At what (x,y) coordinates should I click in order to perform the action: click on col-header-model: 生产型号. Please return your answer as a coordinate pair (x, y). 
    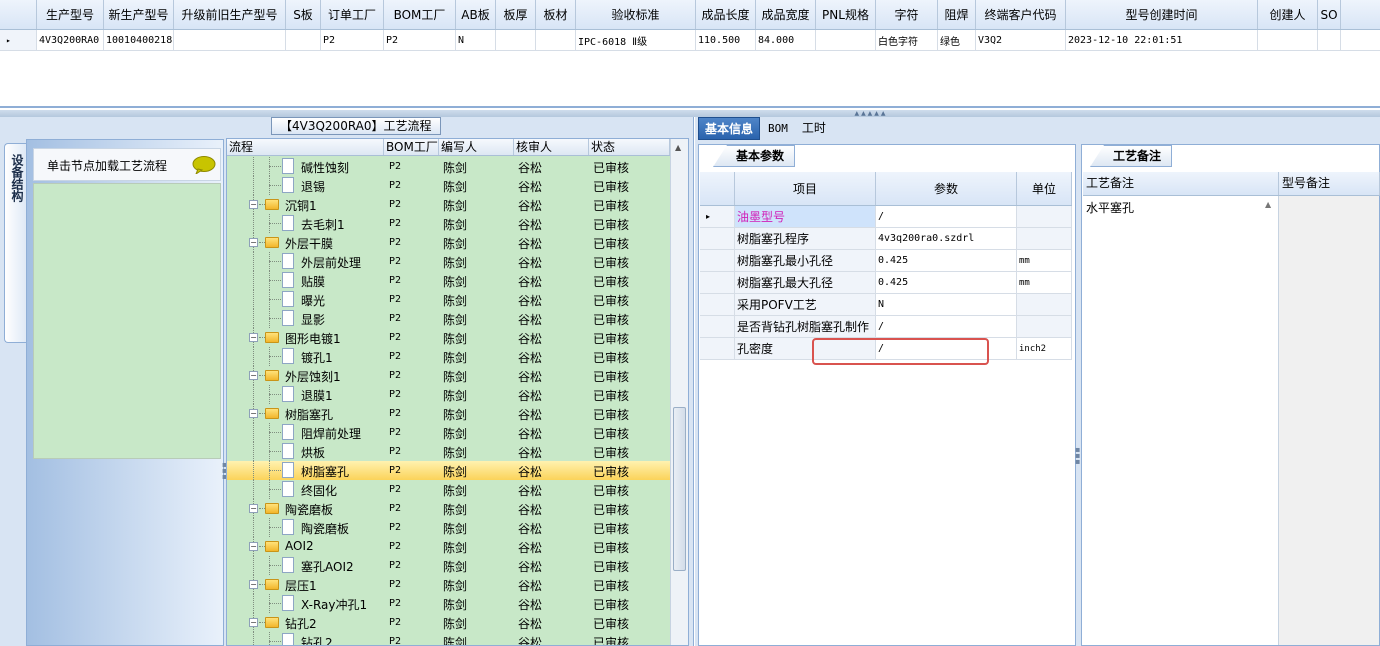
    Looking at the image, I should click on (70, 14).